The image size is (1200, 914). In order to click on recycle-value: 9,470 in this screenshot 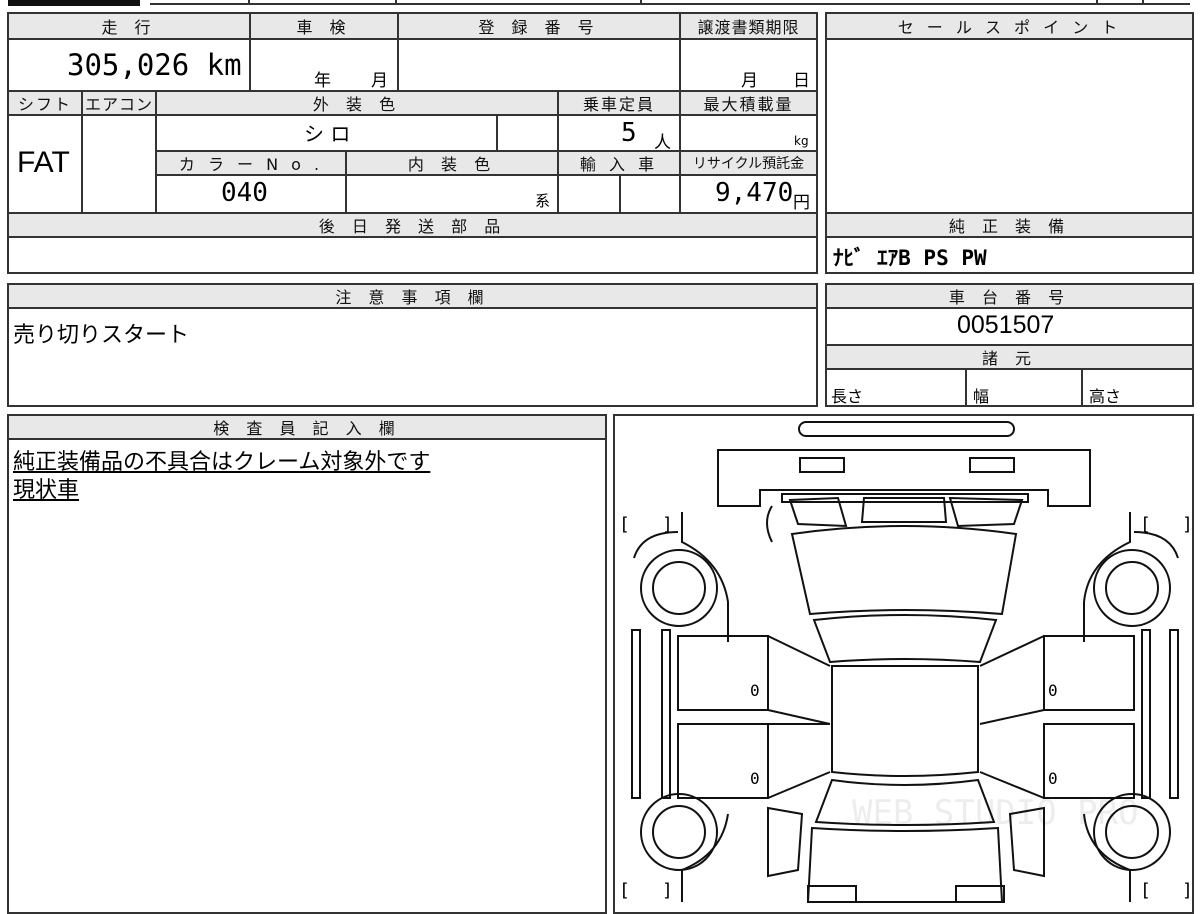, I will do `click(754, 193)`.